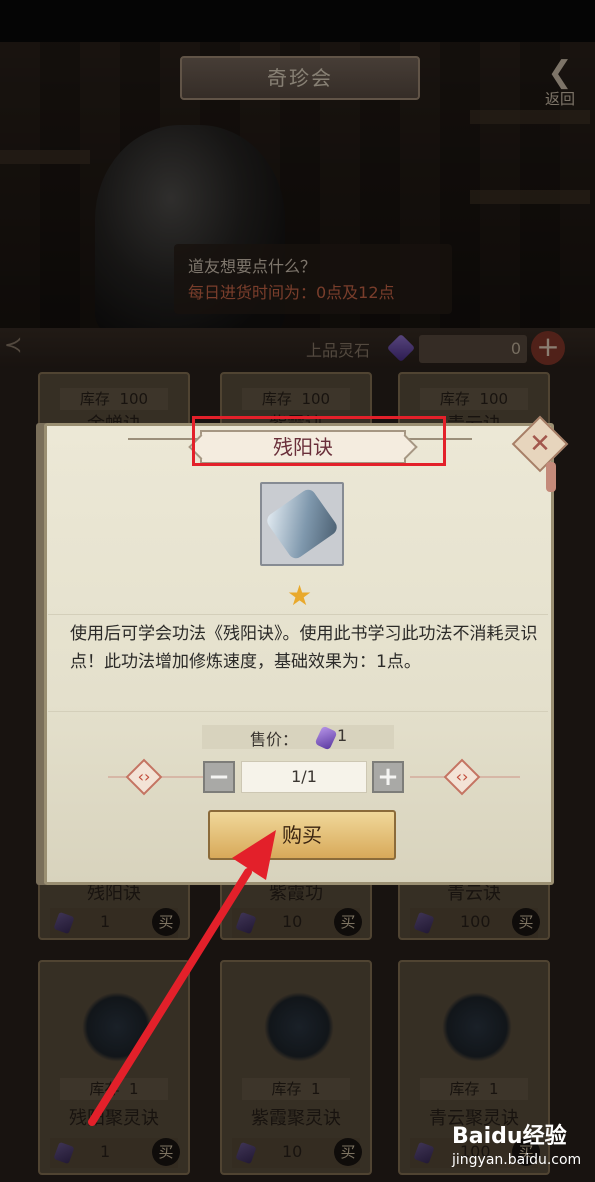 Image resolution: width=595 pixels, height=1182 pixels. What do you see at coordinates (509, 1136) in the screenshot?
I see `watermark-logo: Baidu经验` at bounding box center [509, 1136].